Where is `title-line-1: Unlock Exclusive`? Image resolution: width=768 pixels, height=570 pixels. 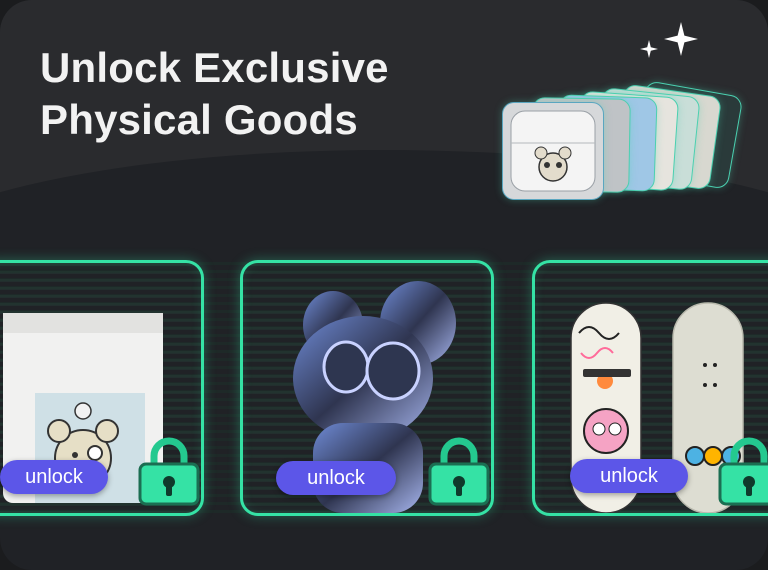
title-line-1: Unlock Exclusive is located at coordinates (214, 67).